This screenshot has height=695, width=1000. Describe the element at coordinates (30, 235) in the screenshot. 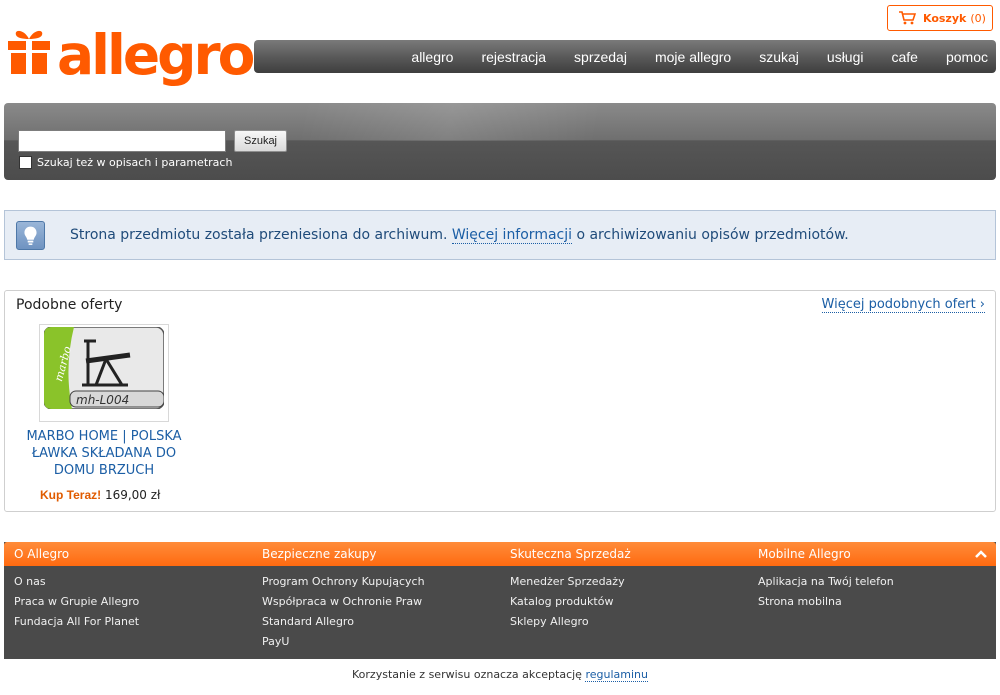

I see `lightbulb-icon` at that location.